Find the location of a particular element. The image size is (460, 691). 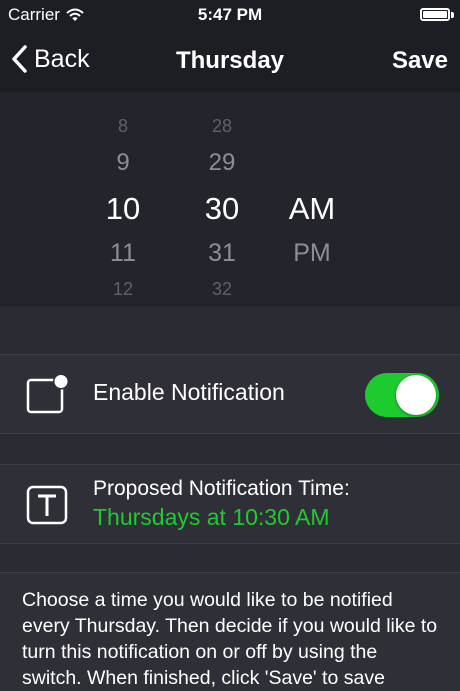

proposed-time-value: Thursdays at 10:30 AM is located at coordinates (211, 517).